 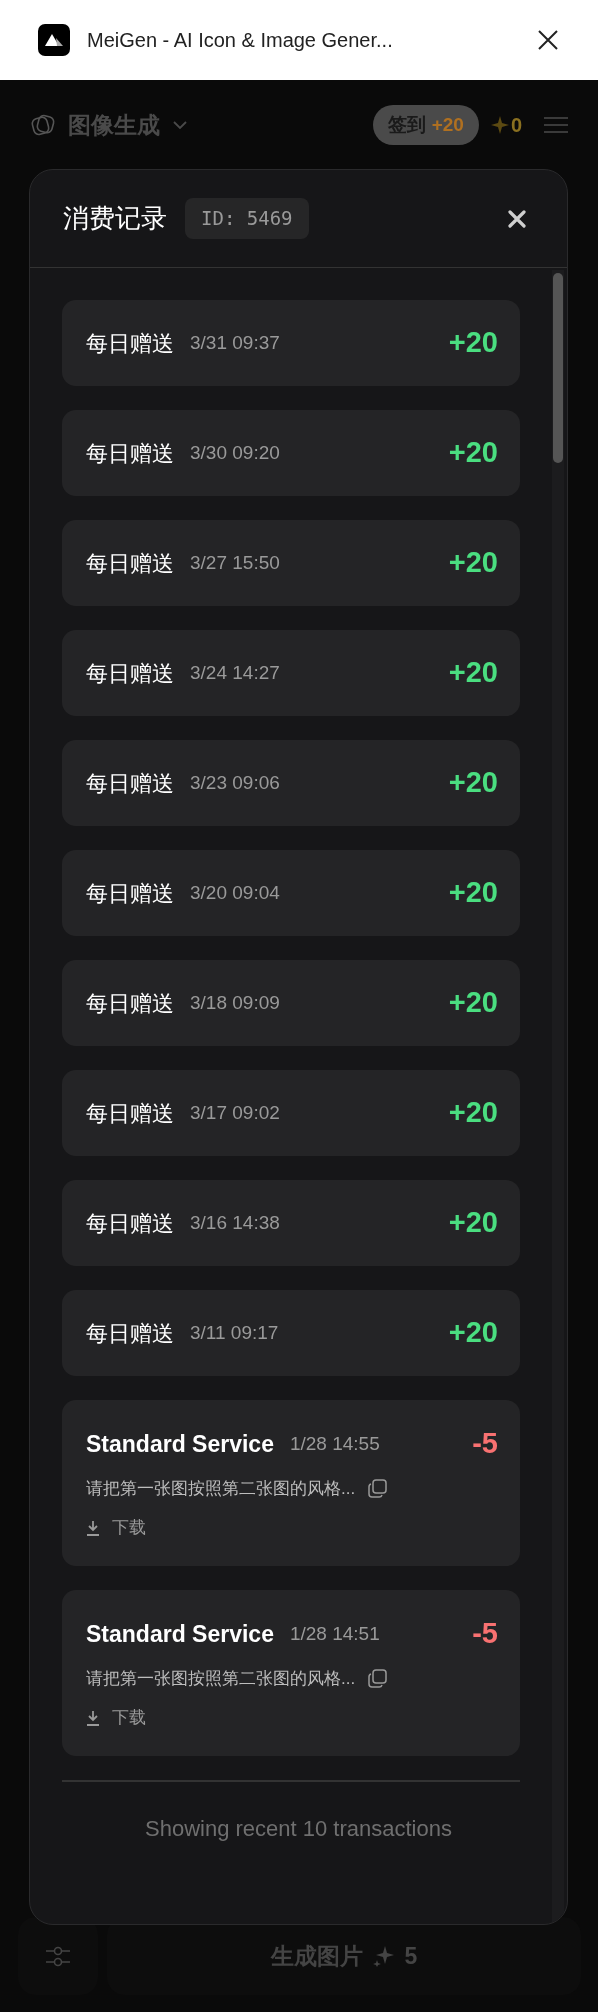 I want to click on transaction-time: 3/16 14:38, so click(x=235, y=1222).